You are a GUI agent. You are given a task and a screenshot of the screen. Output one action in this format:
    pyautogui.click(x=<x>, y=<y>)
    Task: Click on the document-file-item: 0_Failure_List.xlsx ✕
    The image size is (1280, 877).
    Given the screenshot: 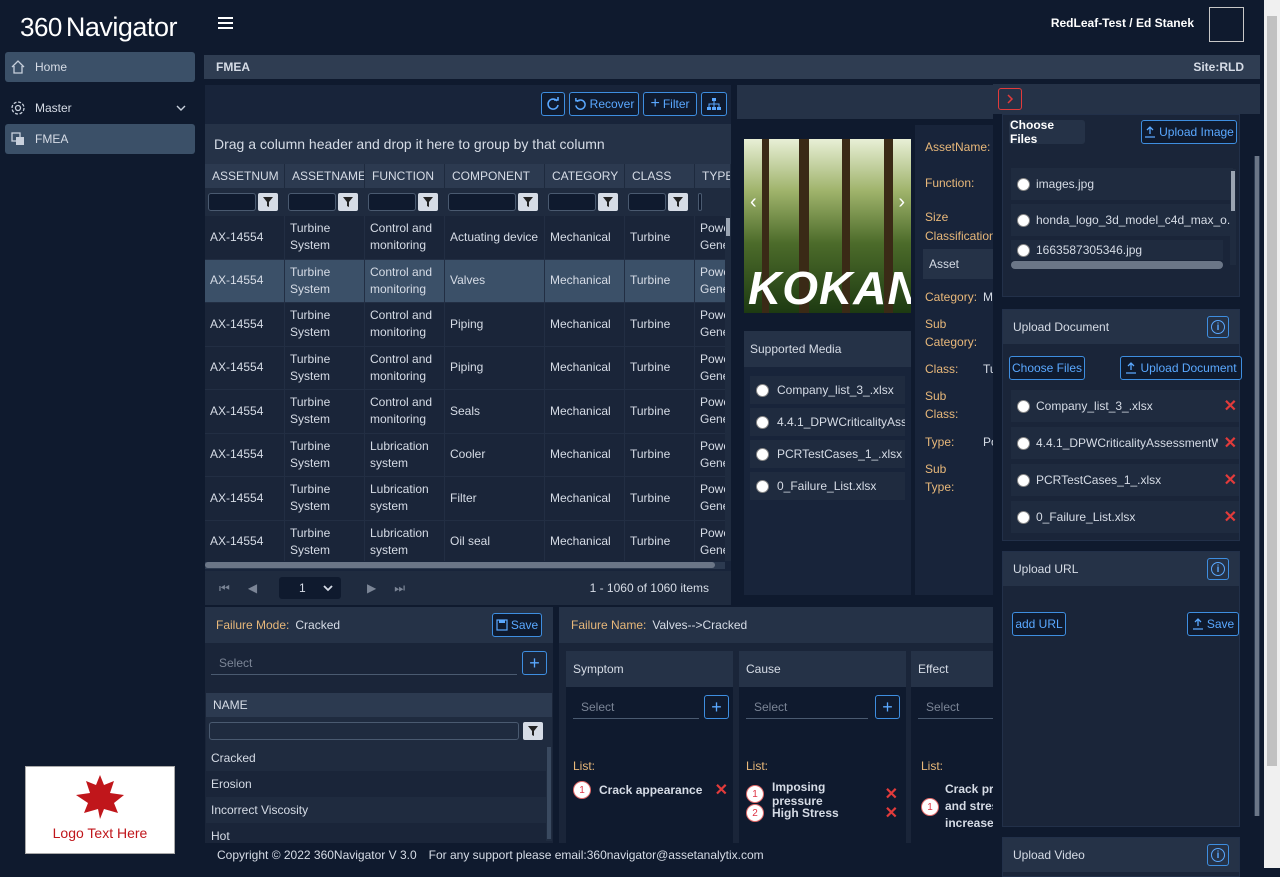 What is the action you would take?
    pyautogui.click(x=1125, y=517)
    